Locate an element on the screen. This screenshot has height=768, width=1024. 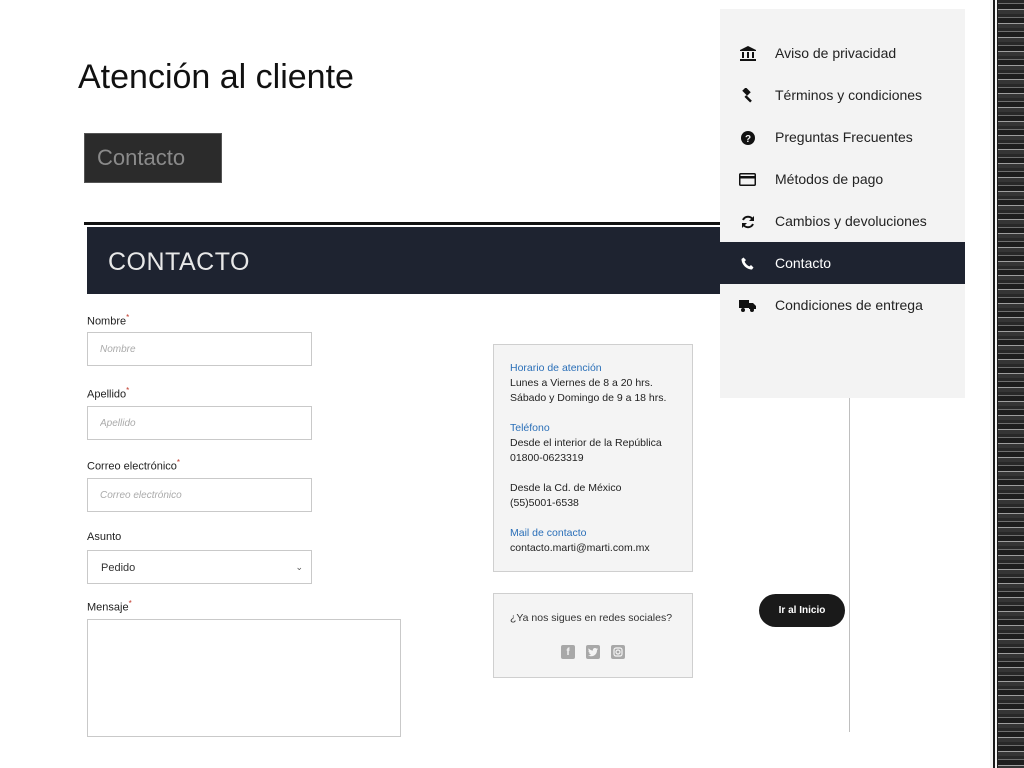
menu-item-condiciones-entrega: Condiciones de entrega is located at coordinates (842, 305).